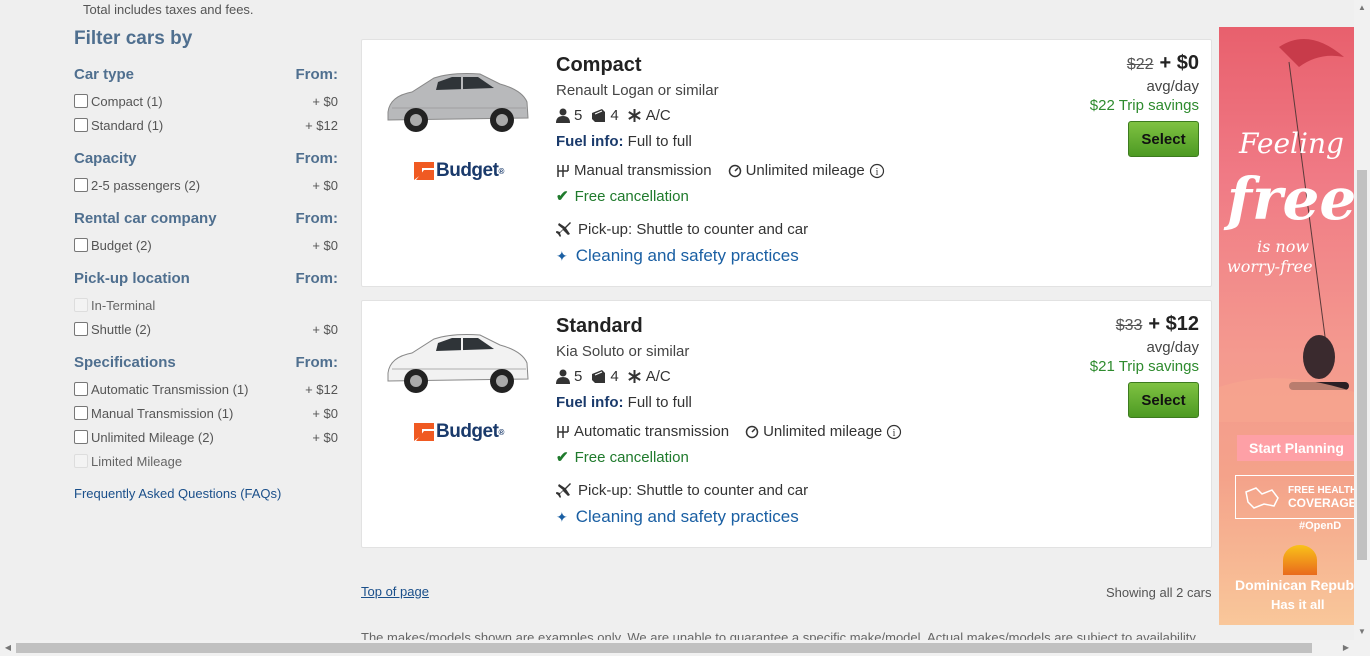 Image resolution: width=1370 pixels, height=656 pixels. What do you see at coordinates (123, 305) in the screenshot?
I see `filter-option-text: In-Terminal` at bounding box center [123, 305].